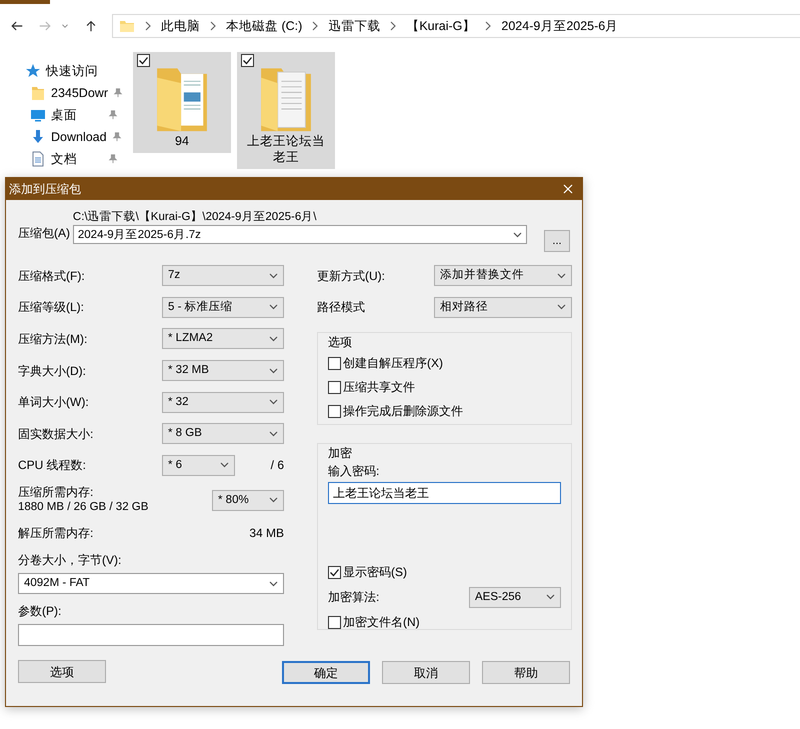  What do you see at coordinates (266, 533) in the screenshot?
I see `memory-value: 34 MB` at bounding box center [266, 533].